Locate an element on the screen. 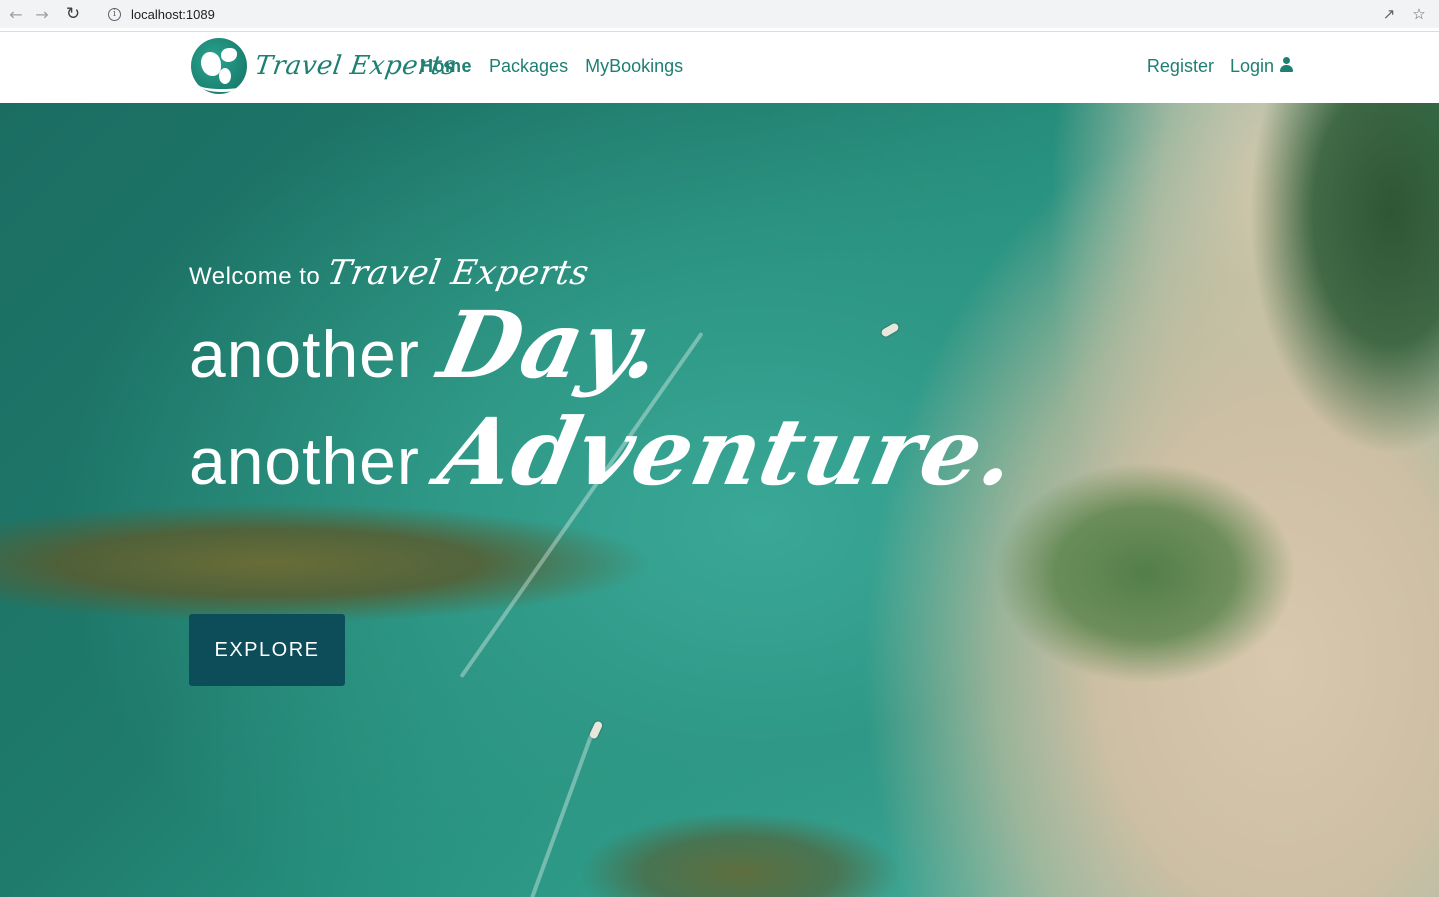 The width and height of the screenshot is (1439, 897). forward-button: → is located at coordinates (42, 14).